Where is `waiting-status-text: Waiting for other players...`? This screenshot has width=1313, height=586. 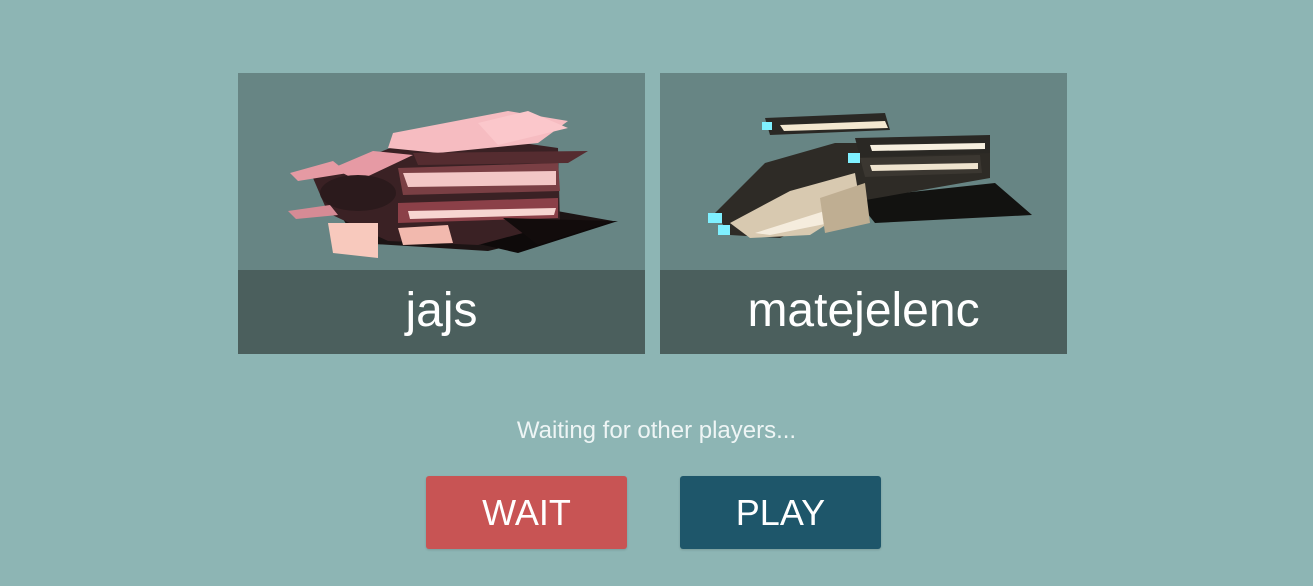 waiting-status-text: Waiting for other players... is located at coordinates (656, 430).